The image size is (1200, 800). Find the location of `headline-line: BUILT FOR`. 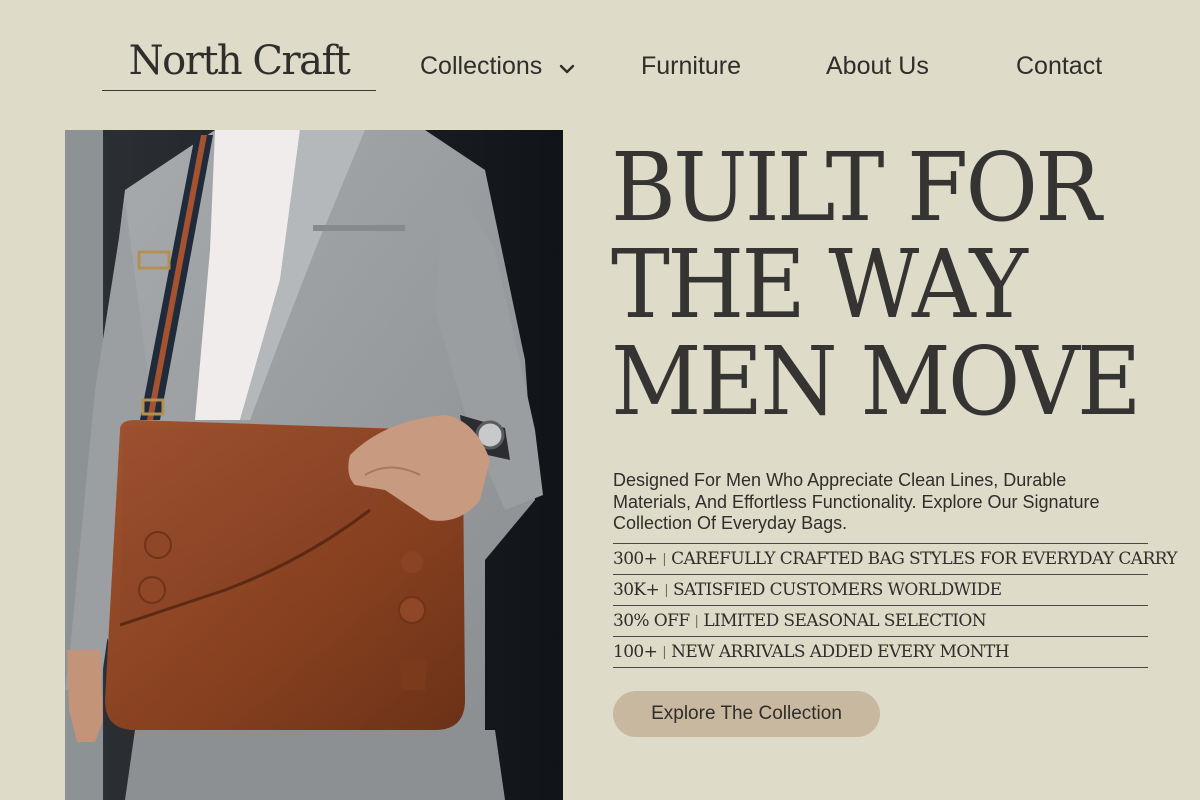

headline-line: BUILT FOR is located at coordinates (856, 188).